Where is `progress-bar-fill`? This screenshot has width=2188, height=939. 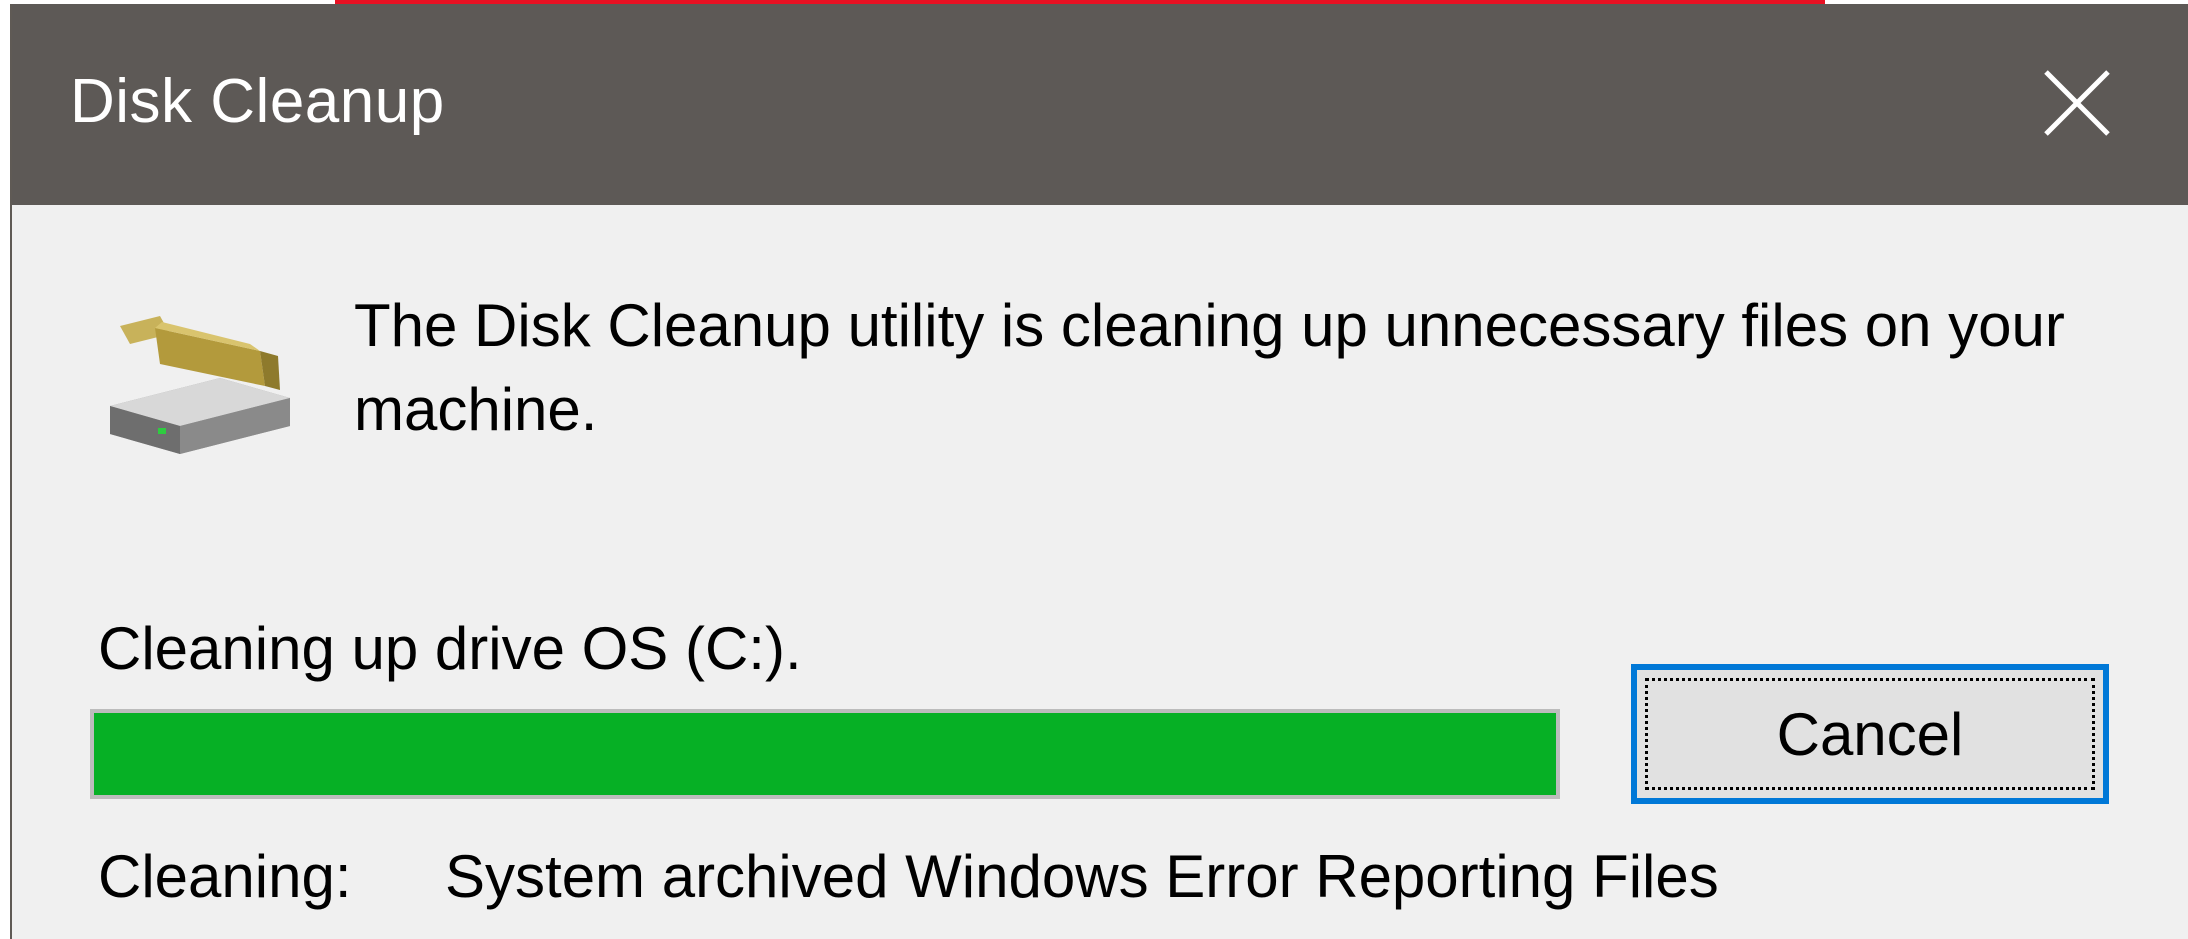
progress-bar-fill is located at coordinates (825, 754).